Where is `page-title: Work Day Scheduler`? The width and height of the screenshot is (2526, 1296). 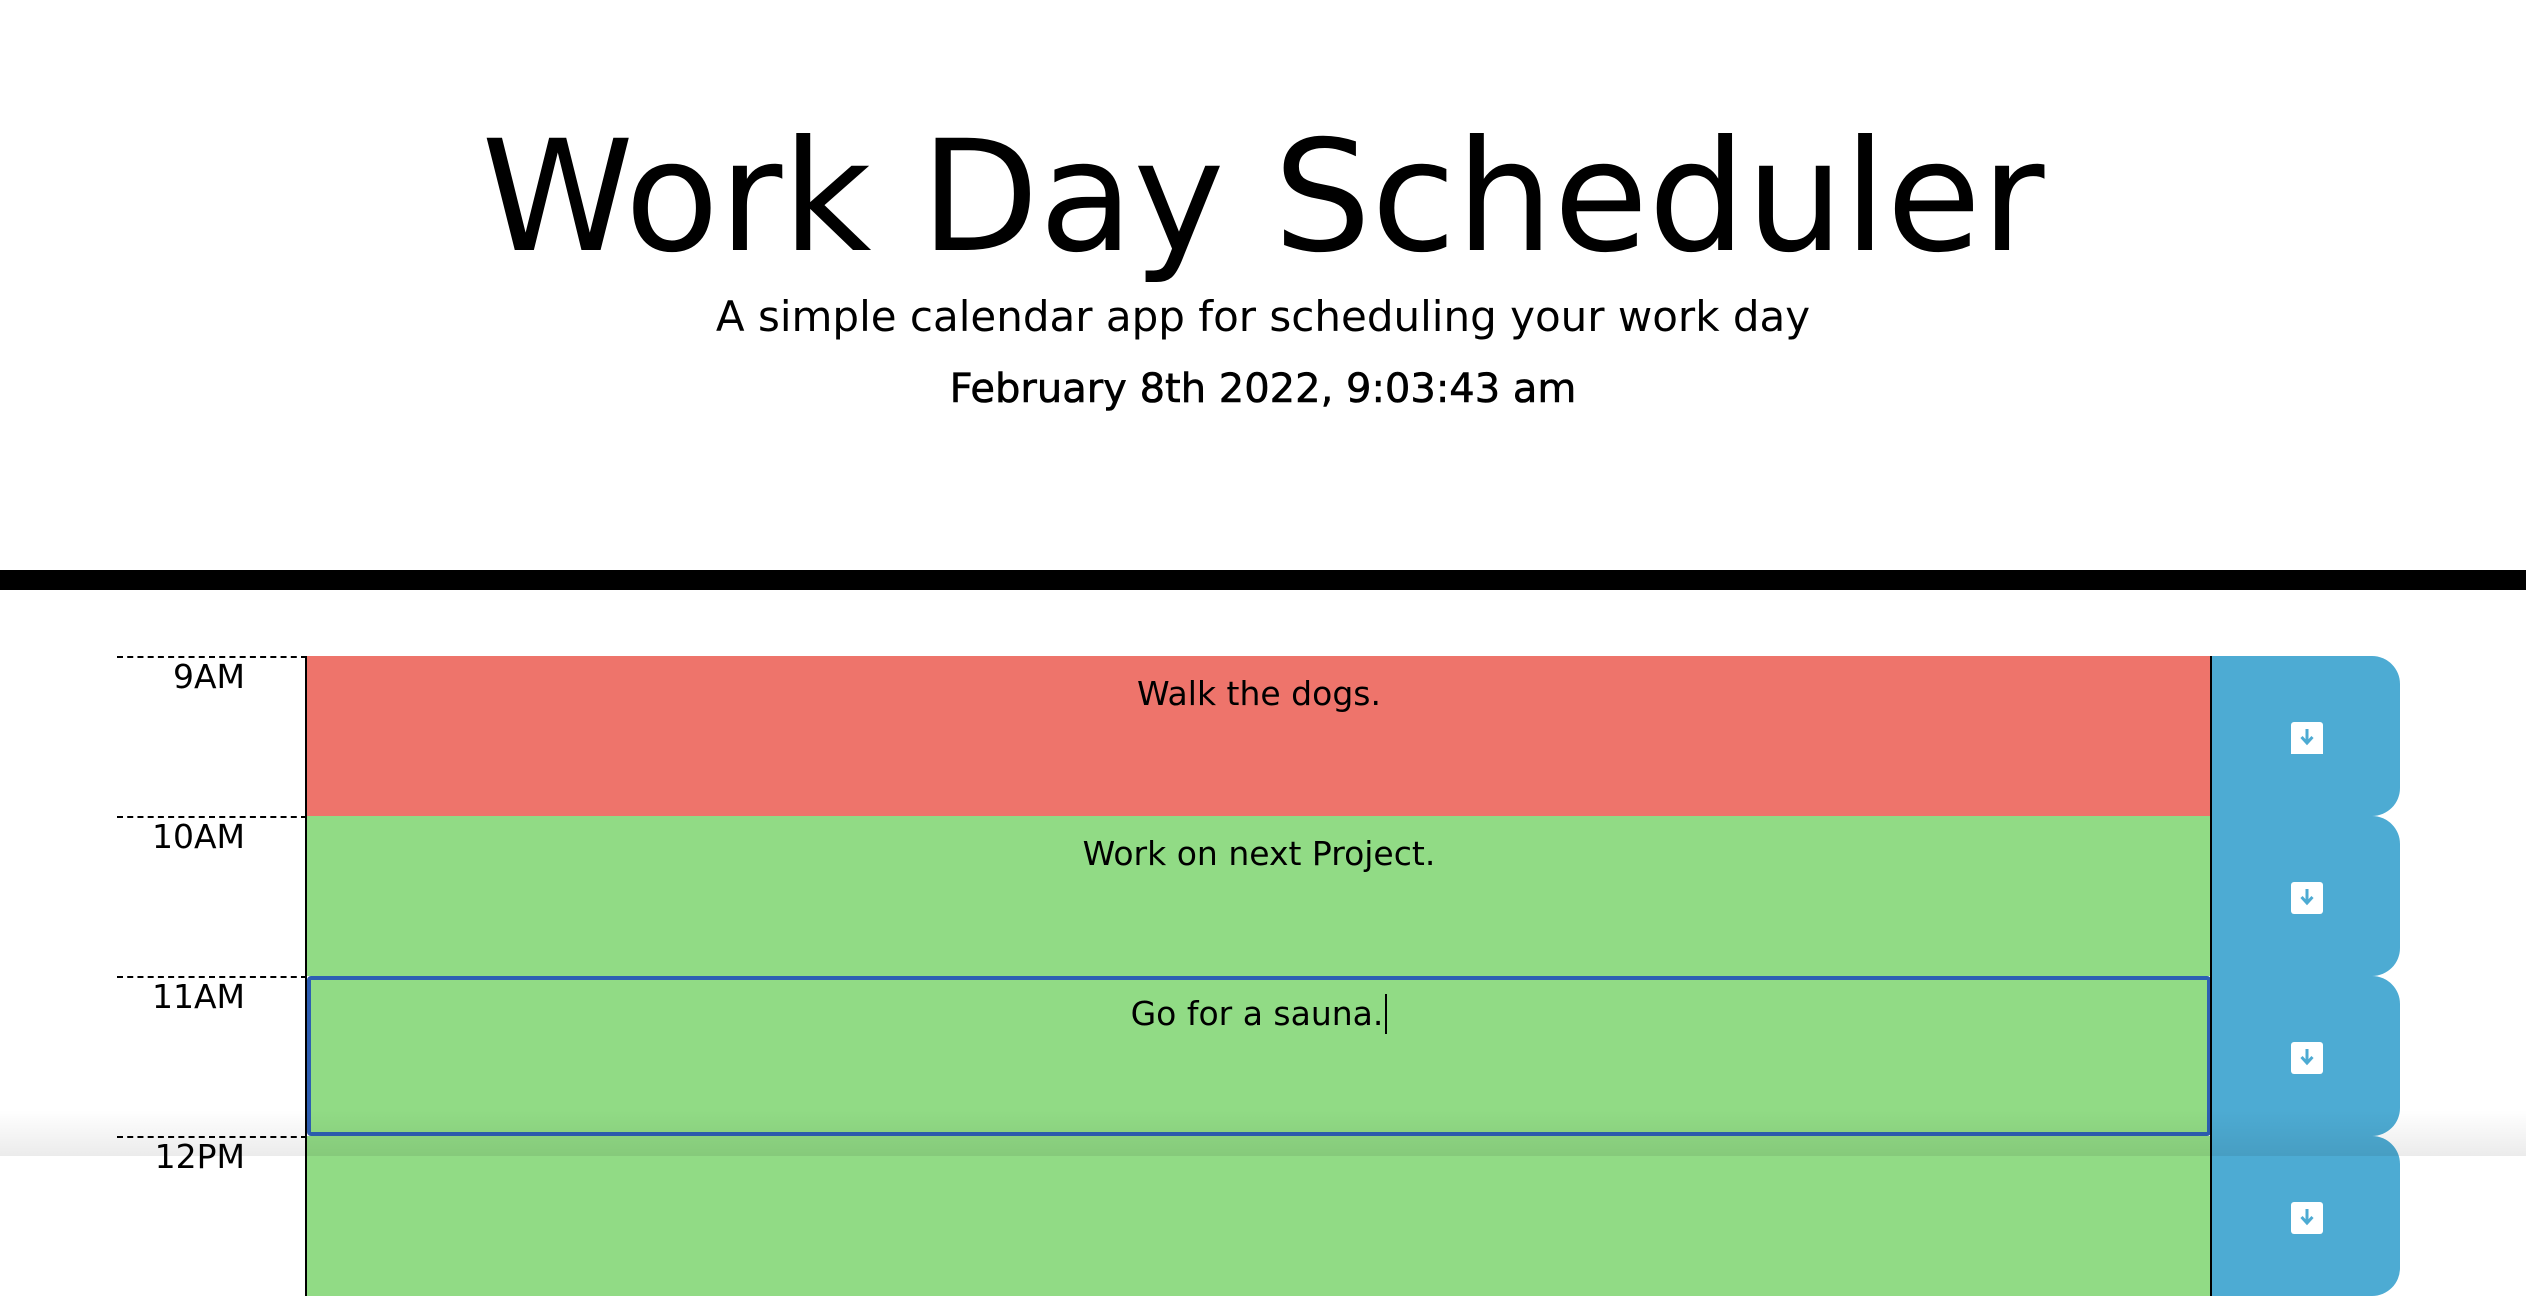
page-title: Work Day Scheduler is located at coordinates (1263, 197).